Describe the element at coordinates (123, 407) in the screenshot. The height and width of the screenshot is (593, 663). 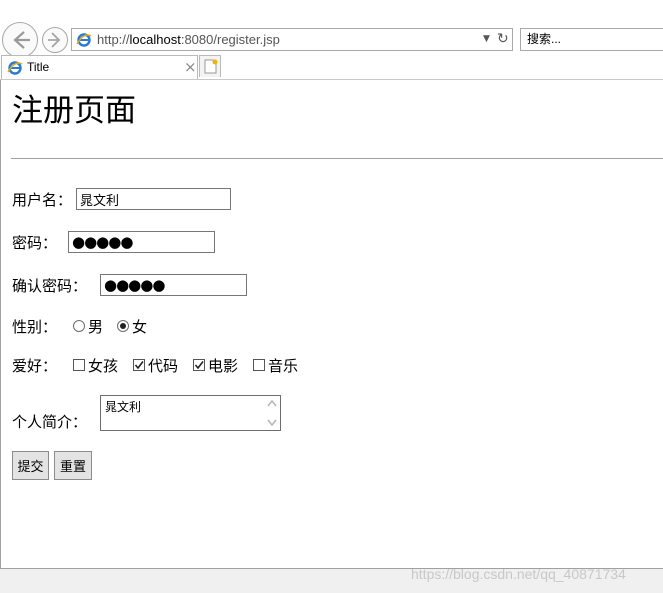
I see `intro-text: 晁文利` at that location.